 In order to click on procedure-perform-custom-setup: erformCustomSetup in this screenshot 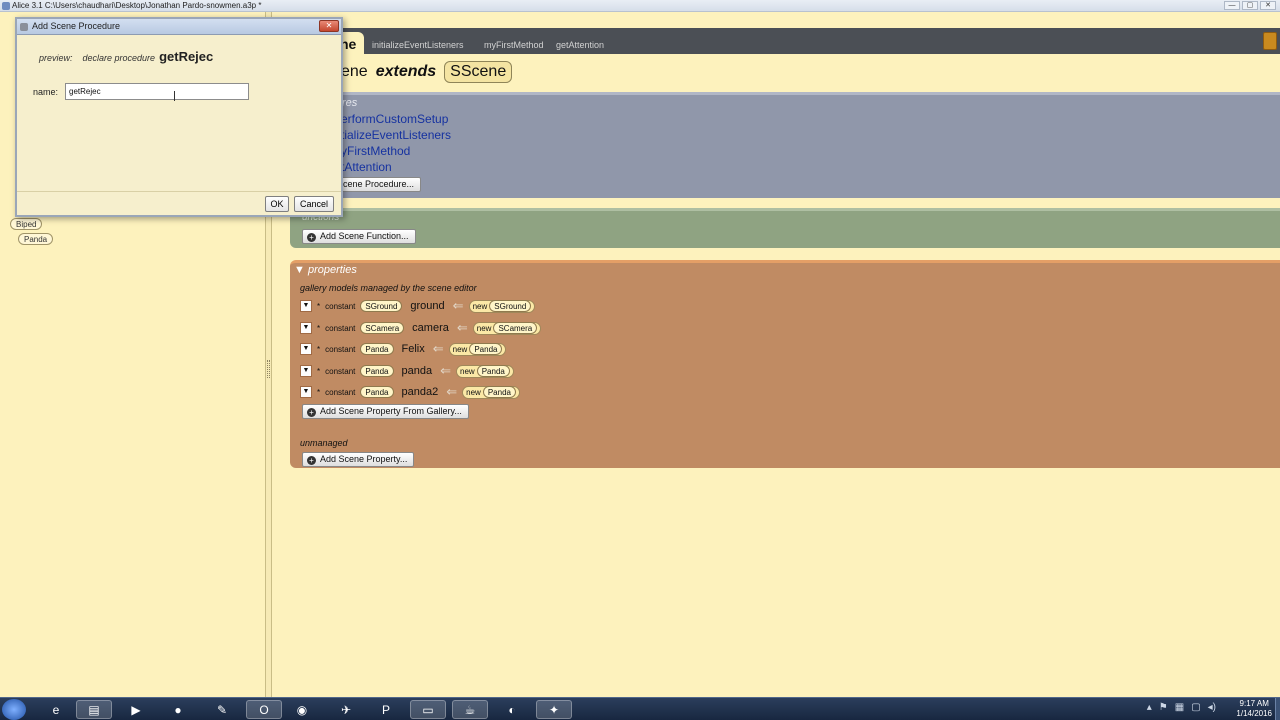, I will do `click(394, 119)`.